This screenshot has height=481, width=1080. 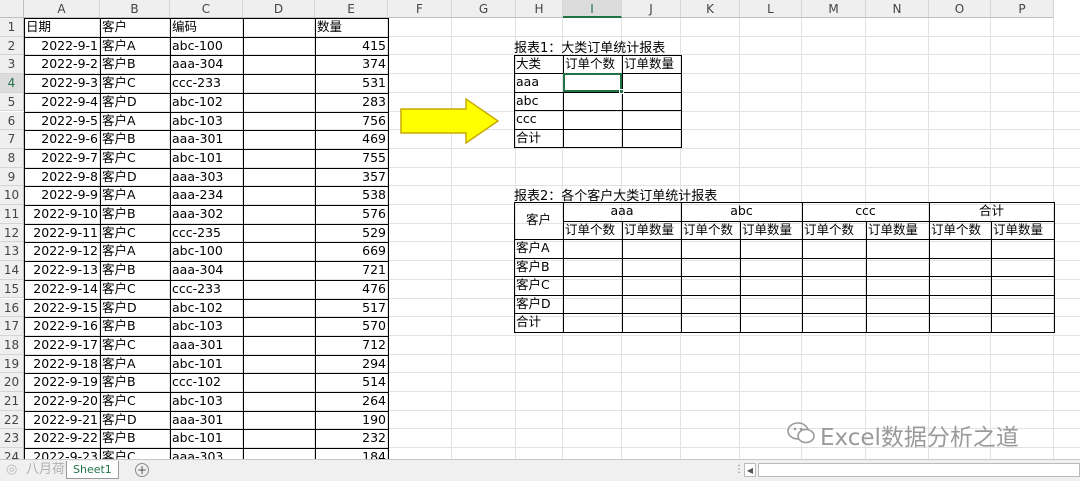 I want to click on code-cell: aaa-234, so click(x=206, y=195).